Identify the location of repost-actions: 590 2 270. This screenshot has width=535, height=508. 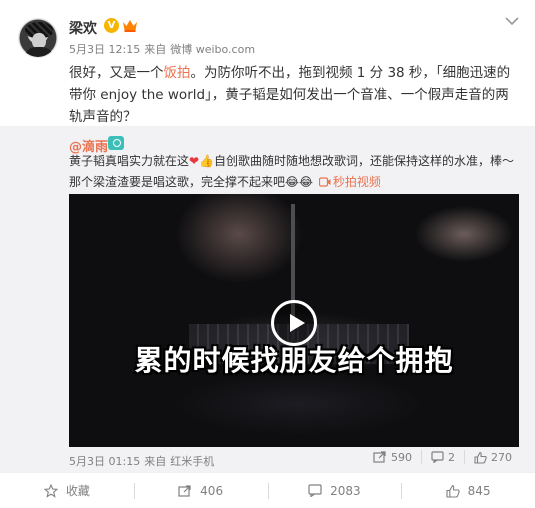
(442, 457).